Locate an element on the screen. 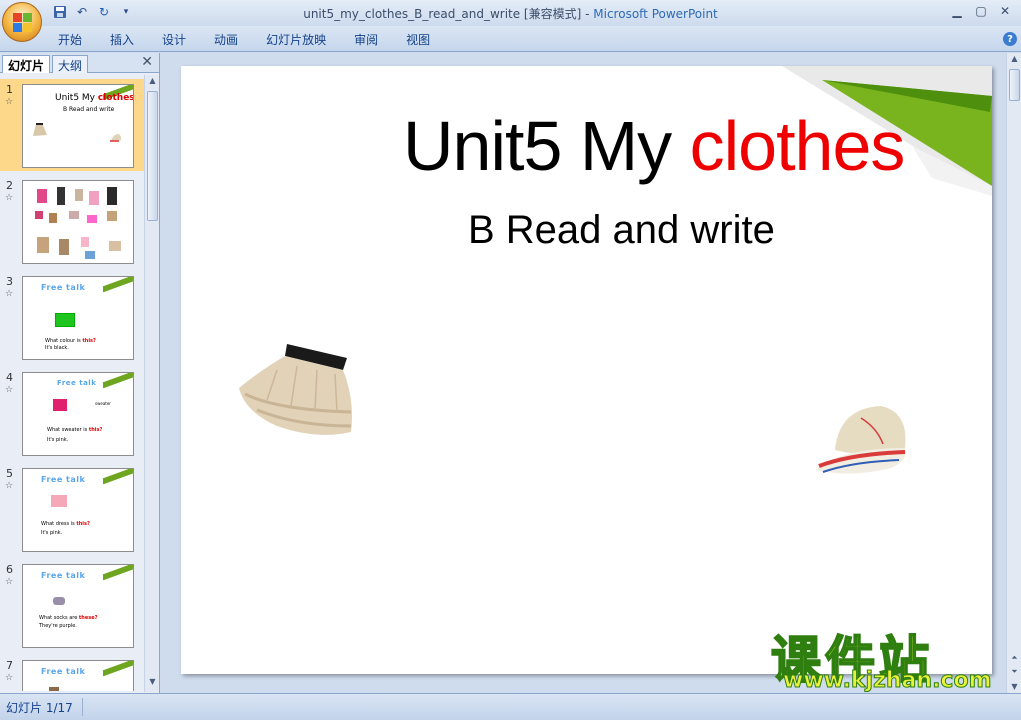  skirt-icon is located at coordinates (40, 129).